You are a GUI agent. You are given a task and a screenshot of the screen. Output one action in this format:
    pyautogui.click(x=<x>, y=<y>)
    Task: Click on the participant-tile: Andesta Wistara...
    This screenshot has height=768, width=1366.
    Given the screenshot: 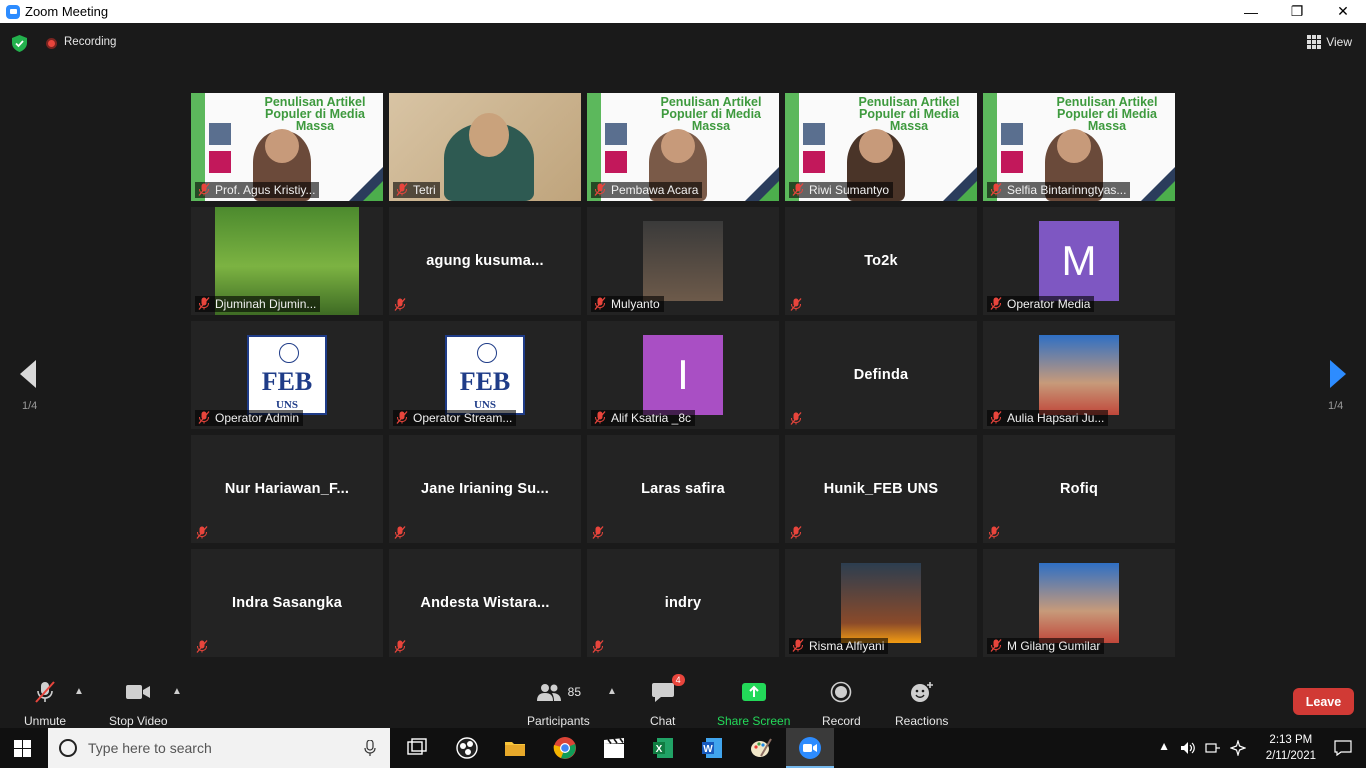 What is the action you would take?
    pyautogui.click(x=485, y=603)
    